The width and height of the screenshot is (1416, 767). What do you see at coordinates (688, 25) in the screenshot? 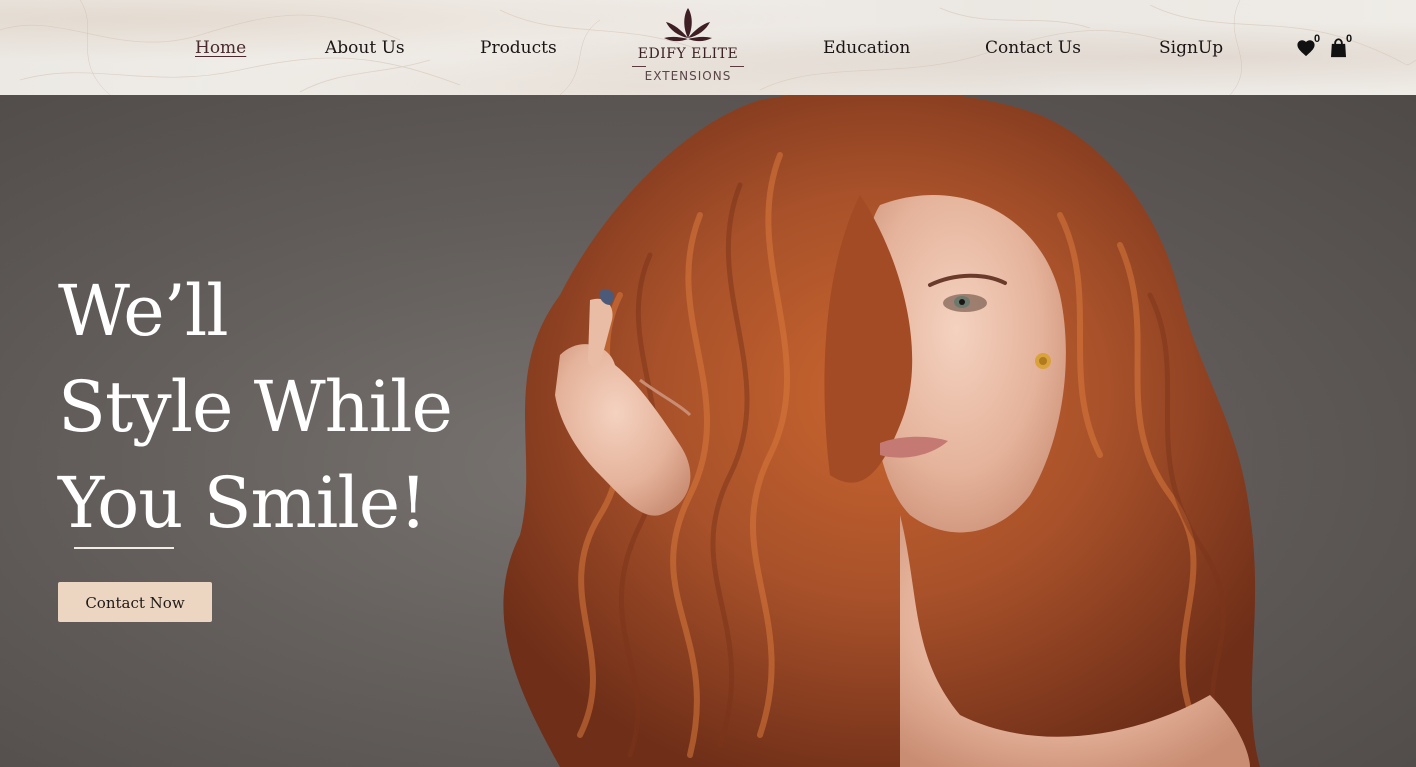
I see `lotus-icon` at bounding box center [688, 25].